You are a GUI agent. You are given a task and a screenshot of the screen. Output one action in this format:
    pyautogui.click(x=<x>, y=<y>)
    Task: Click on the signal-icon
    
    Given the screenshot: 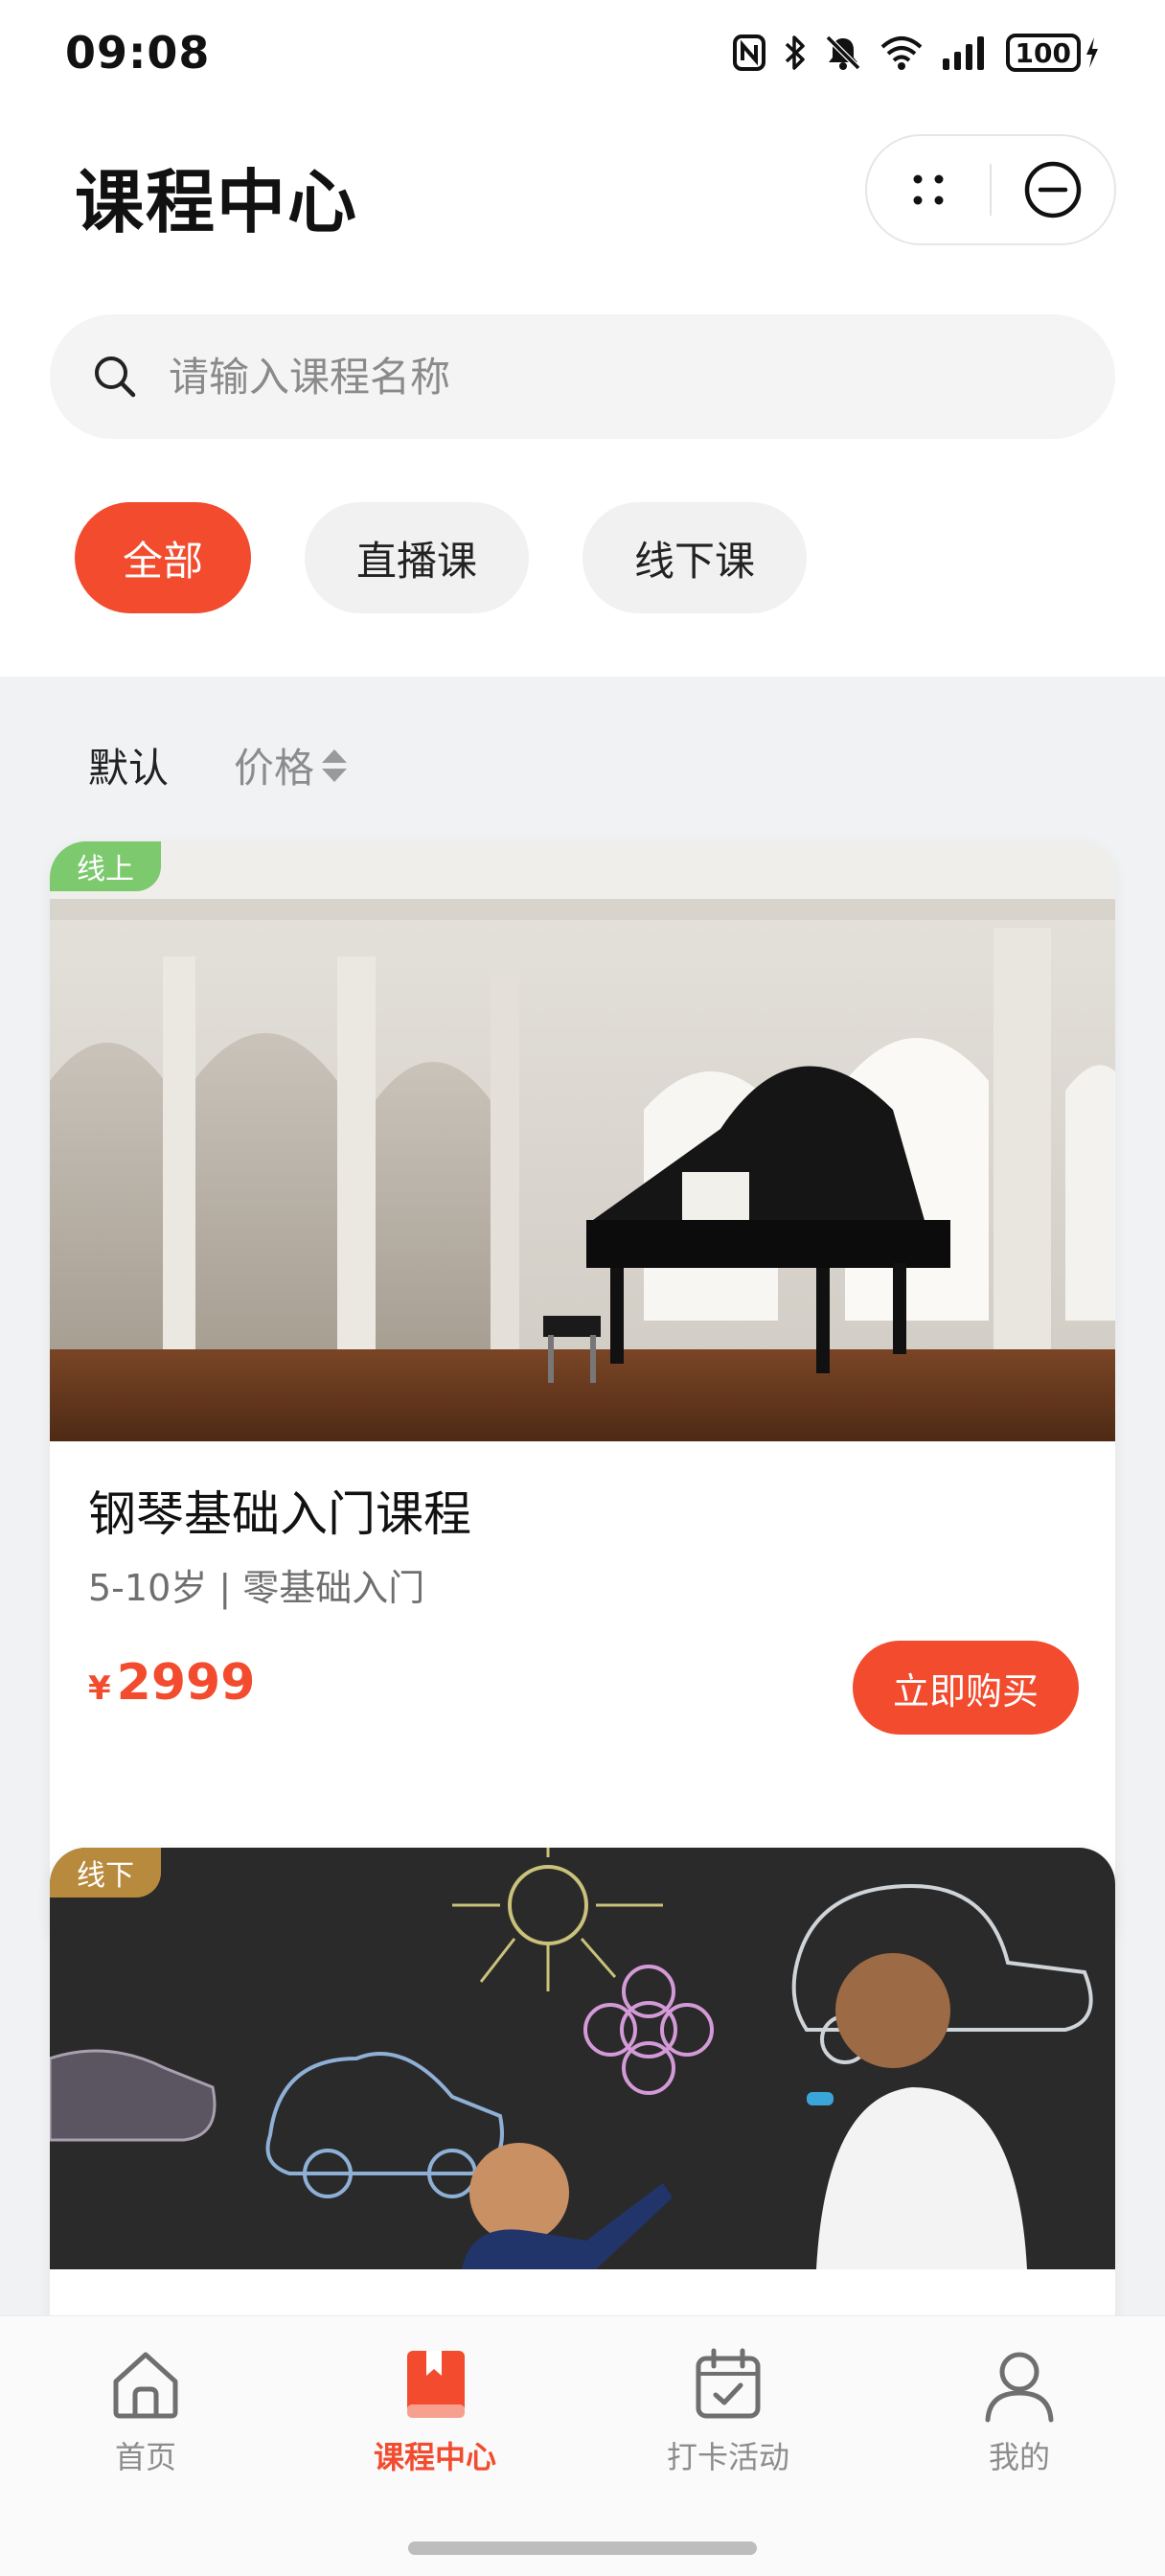 What is the action you would take?
    pyautogui.click(x=963, y=53)
    